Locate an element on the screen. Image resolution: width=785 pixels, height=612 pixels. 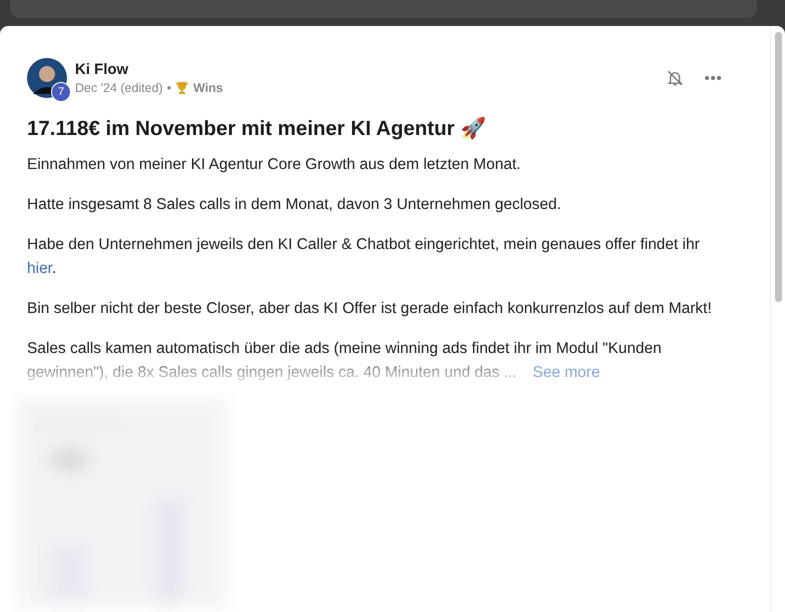
post-paragraph: Einnahmen von meiner KI Agentur Core Growth aus dem letzten Monat. is located at coordinates (274, 165).